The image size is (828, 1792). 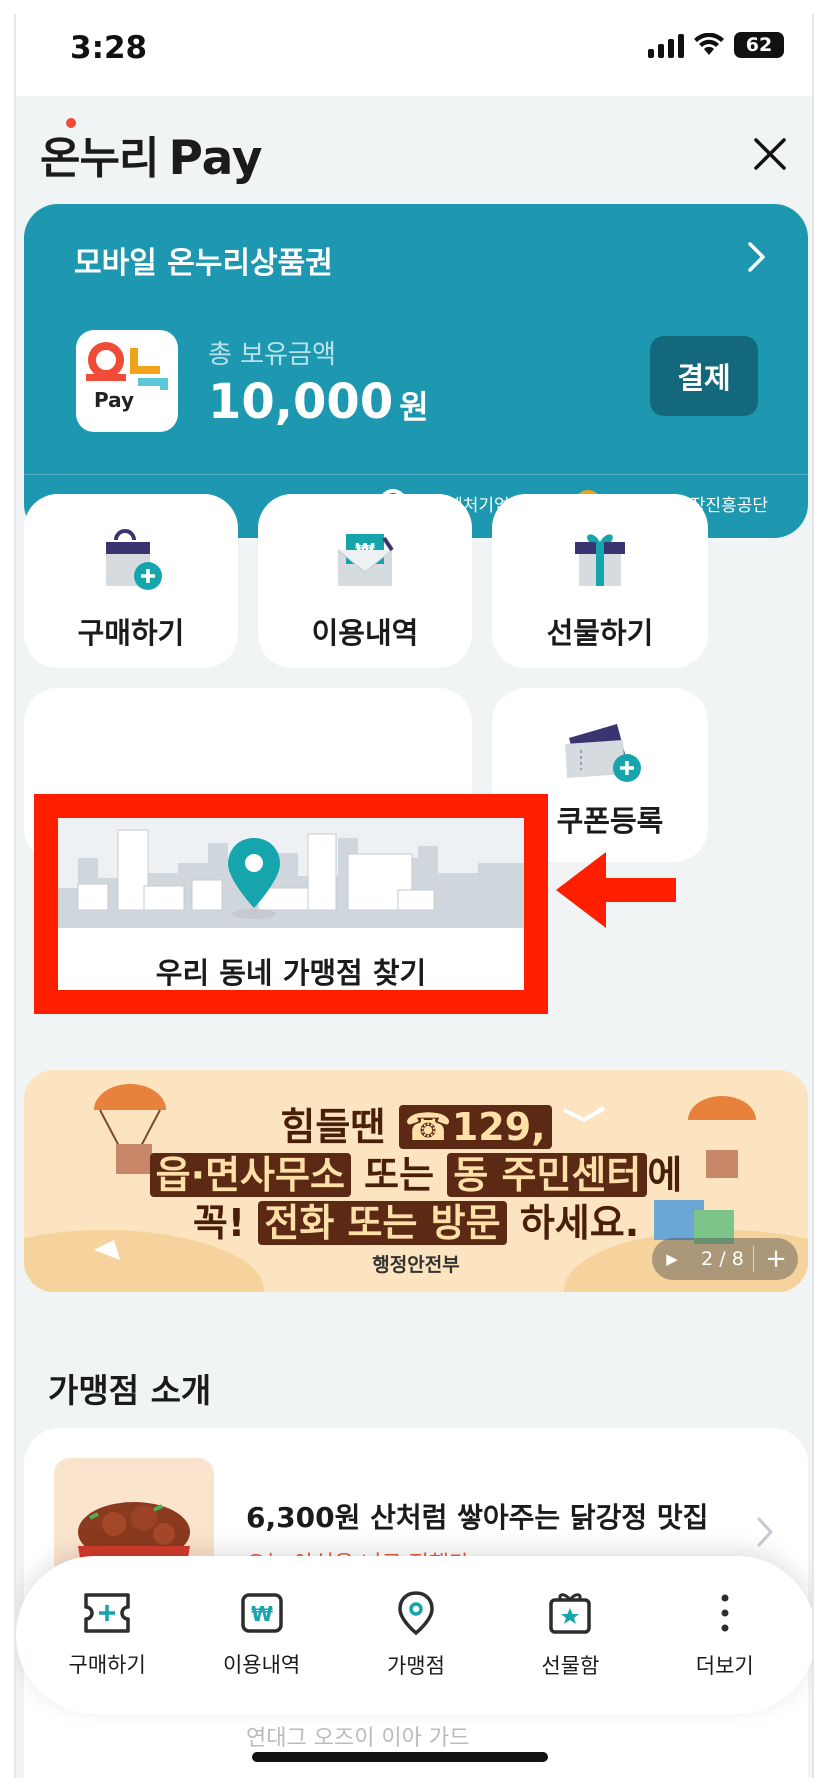 I want to click on logo-dot, so click(x=71, y=123).